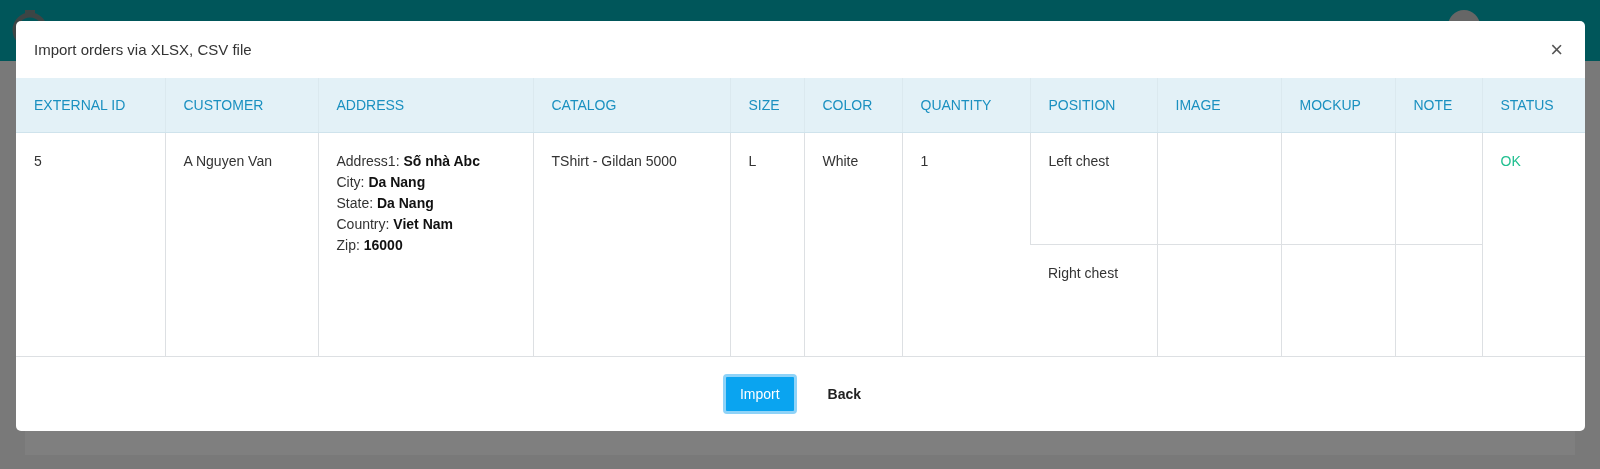 This screenshot has width=1600, height=469. I want to click on status-cell: OK, so click(1533, 244).